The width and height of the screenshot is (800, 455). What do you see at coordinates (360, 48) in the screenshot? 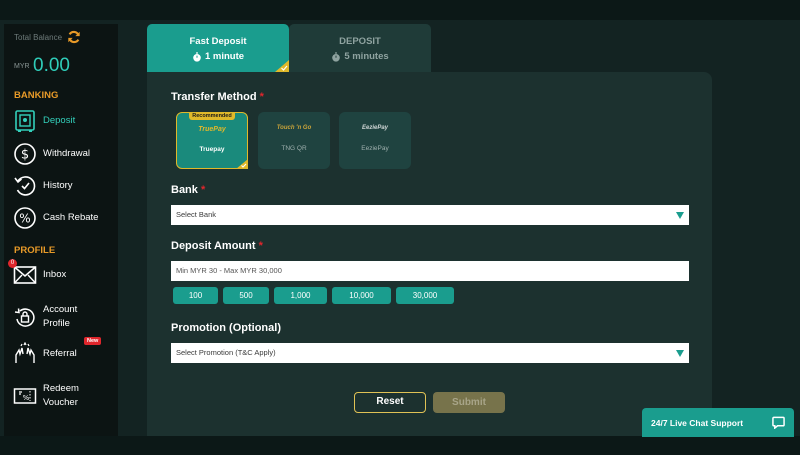
I see `tab-deposit: DEPOSIT 5 minutes` at bounding box center [360, 48].